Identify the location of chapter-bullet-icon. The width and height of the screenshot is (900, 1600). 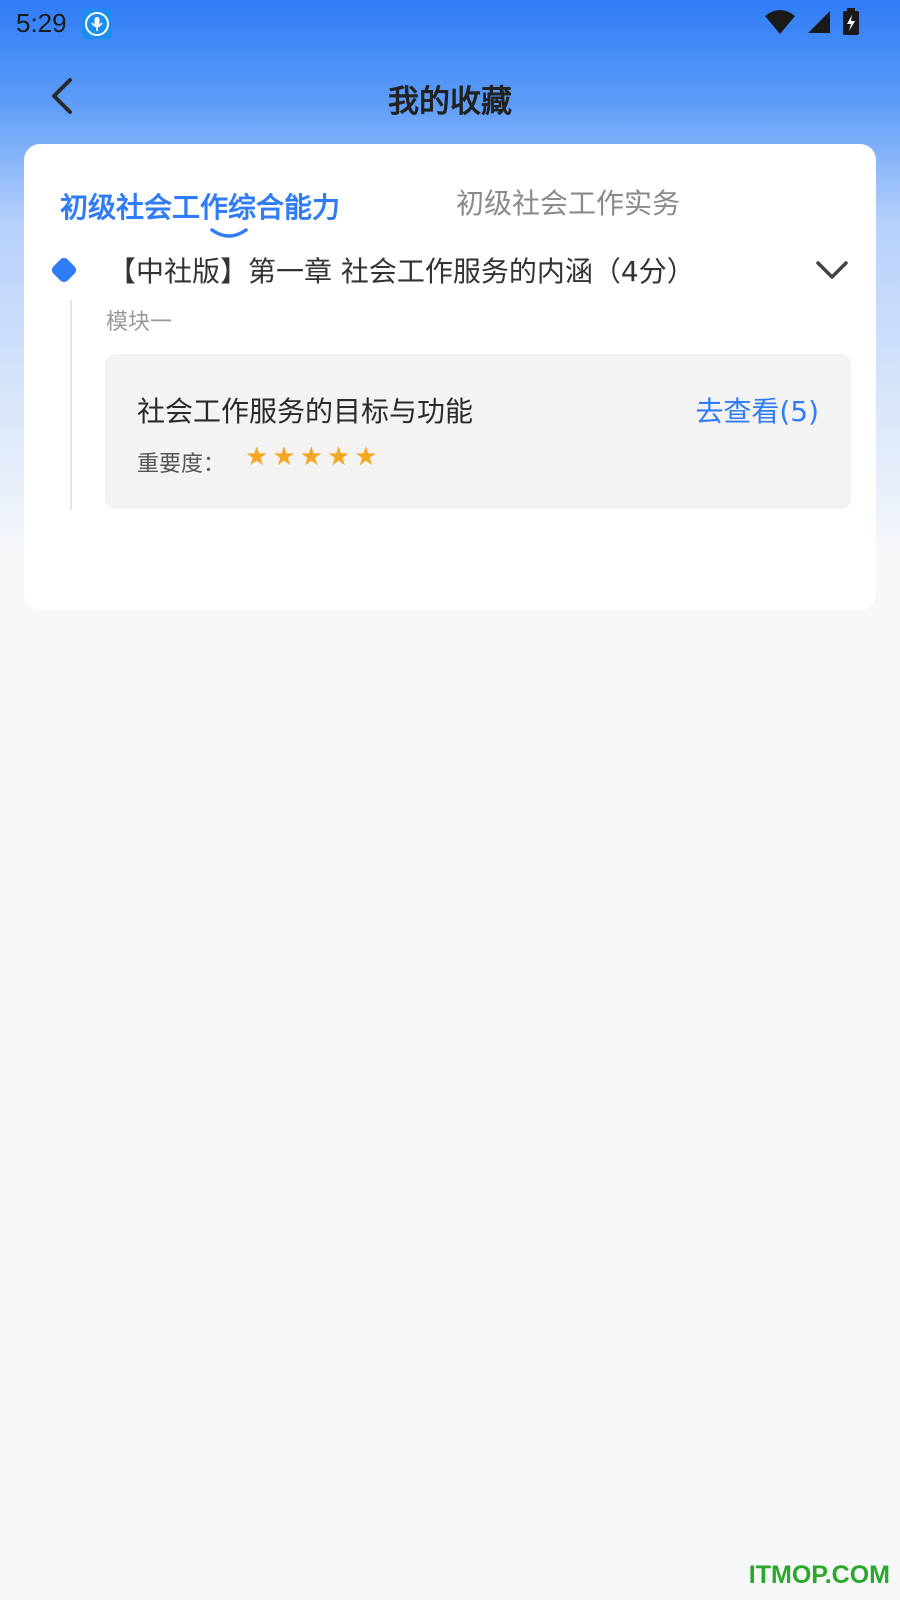
(64, 270).